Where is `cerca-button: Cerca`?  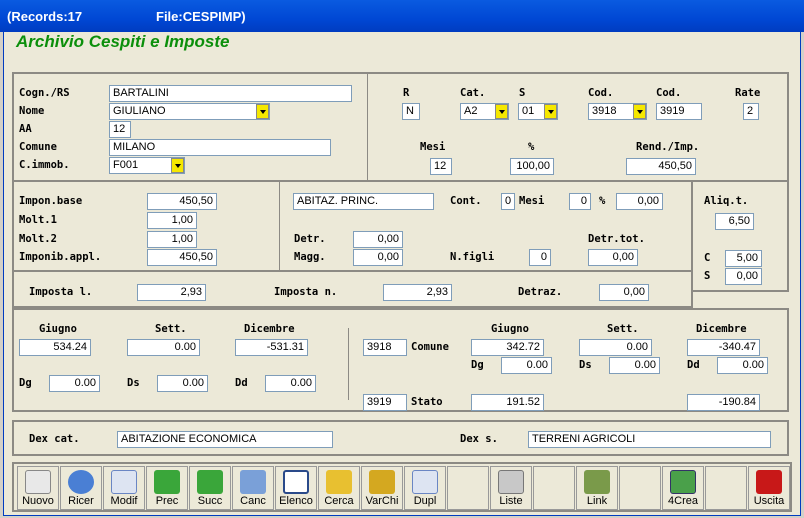 cerca-button: Cerca is located at coordinates (339, 488).